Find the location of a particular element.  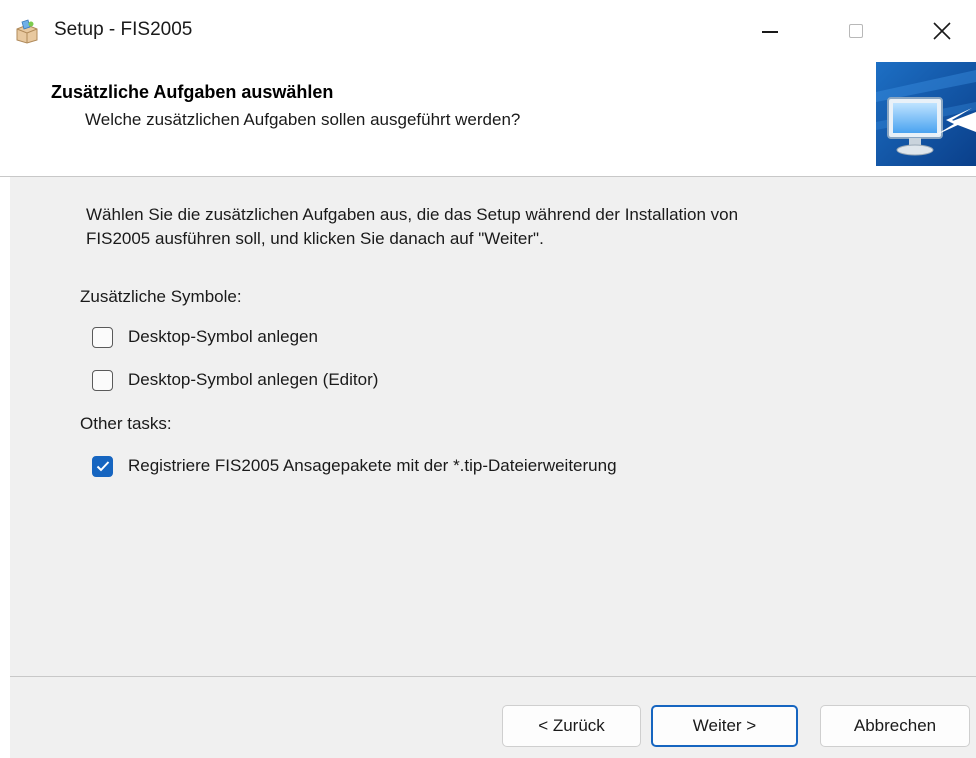

maximize-button is located at coordinates (856, 31).